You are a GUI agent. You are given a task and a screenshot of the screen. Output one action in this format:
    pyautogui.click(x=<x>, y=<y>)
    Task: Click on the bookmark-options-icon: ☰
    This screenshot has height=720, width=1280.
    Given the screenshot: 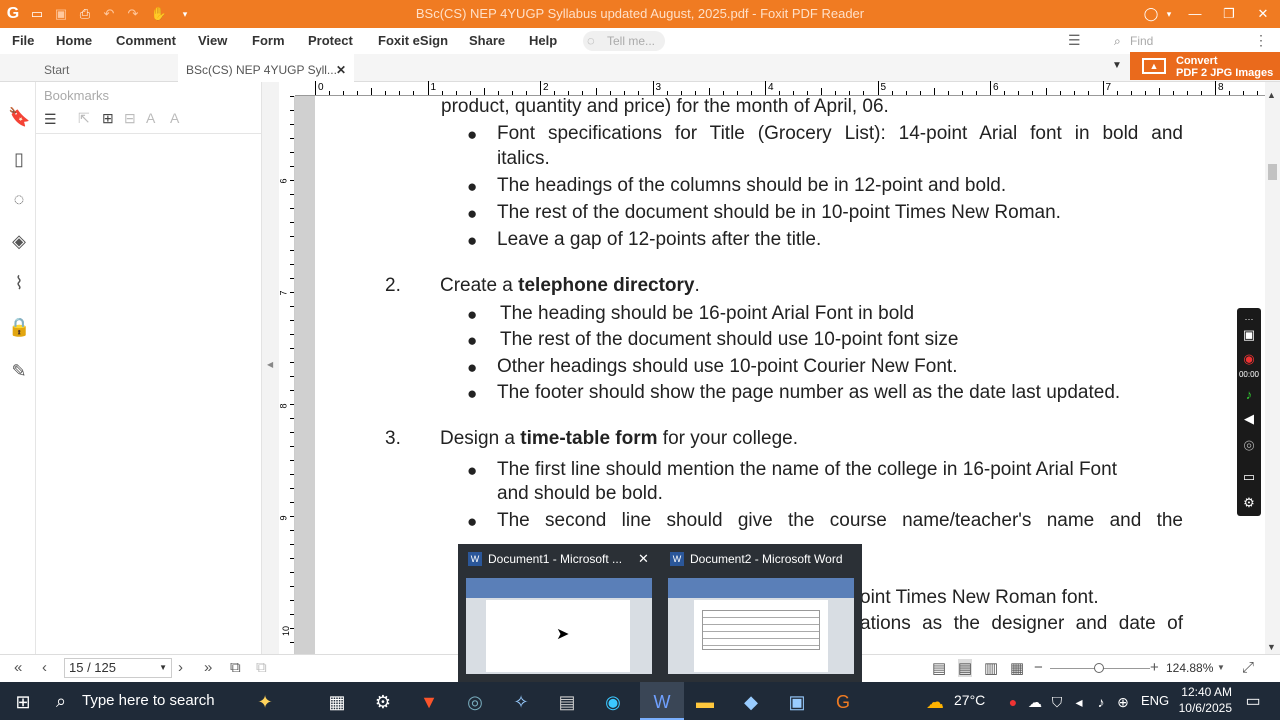 What is the action you would take?
    pyautogui.click(x=50, y=119)
    